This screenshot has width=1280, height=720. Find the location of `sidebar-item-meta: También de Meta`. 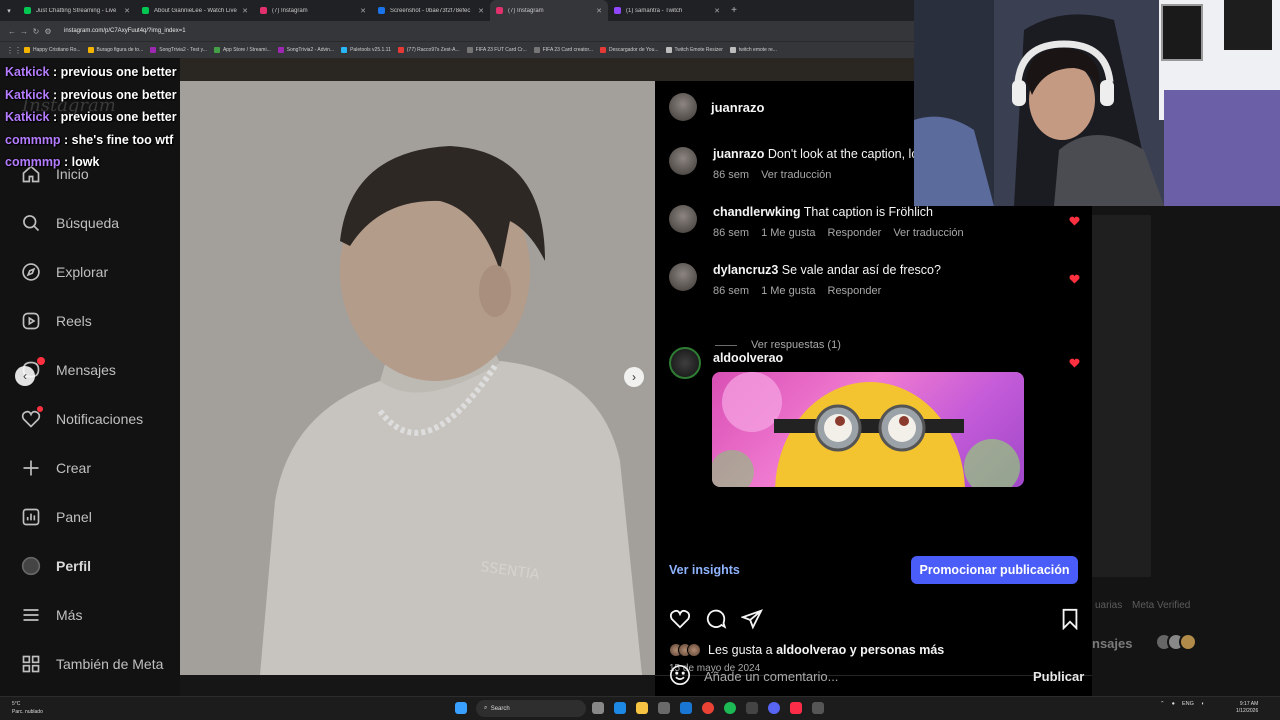

sidebar-item-meta: También de Meta is located at coordinates (91, 664).